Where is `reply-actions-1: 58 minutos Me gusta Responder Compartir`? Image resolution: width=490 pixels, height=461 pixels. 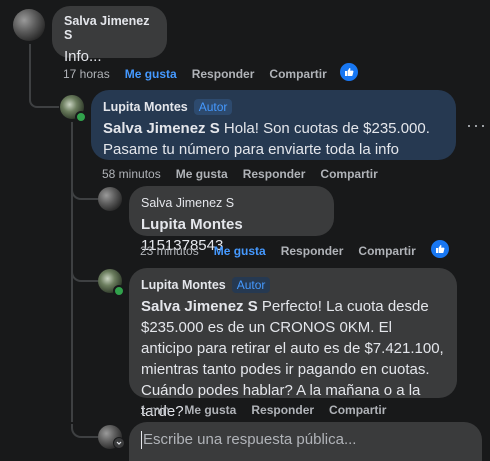
reply-actions-1: 58 minutos Me gusta Responder Compartir is located at coordinates (247, 174).